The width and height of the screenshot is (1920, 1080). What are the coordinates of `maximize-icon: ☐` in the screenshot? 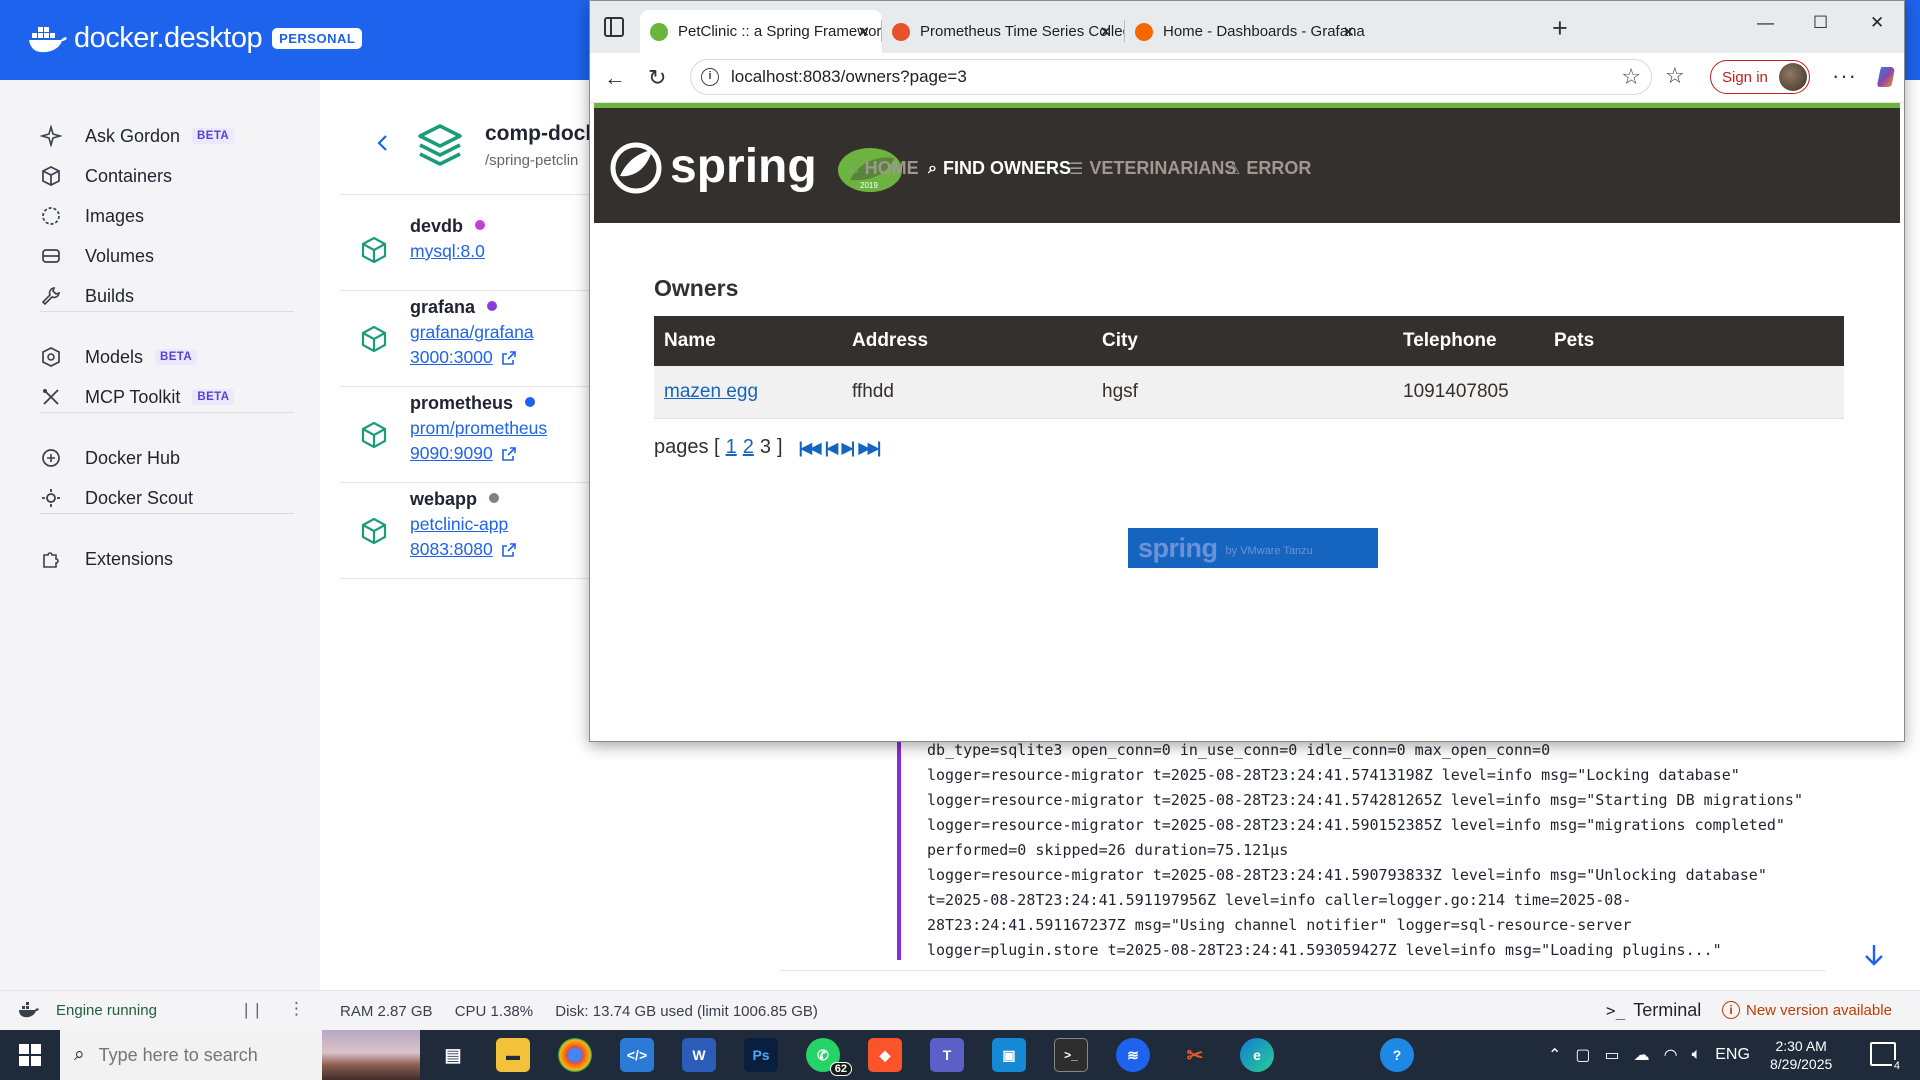 It's located at (1820, 23).